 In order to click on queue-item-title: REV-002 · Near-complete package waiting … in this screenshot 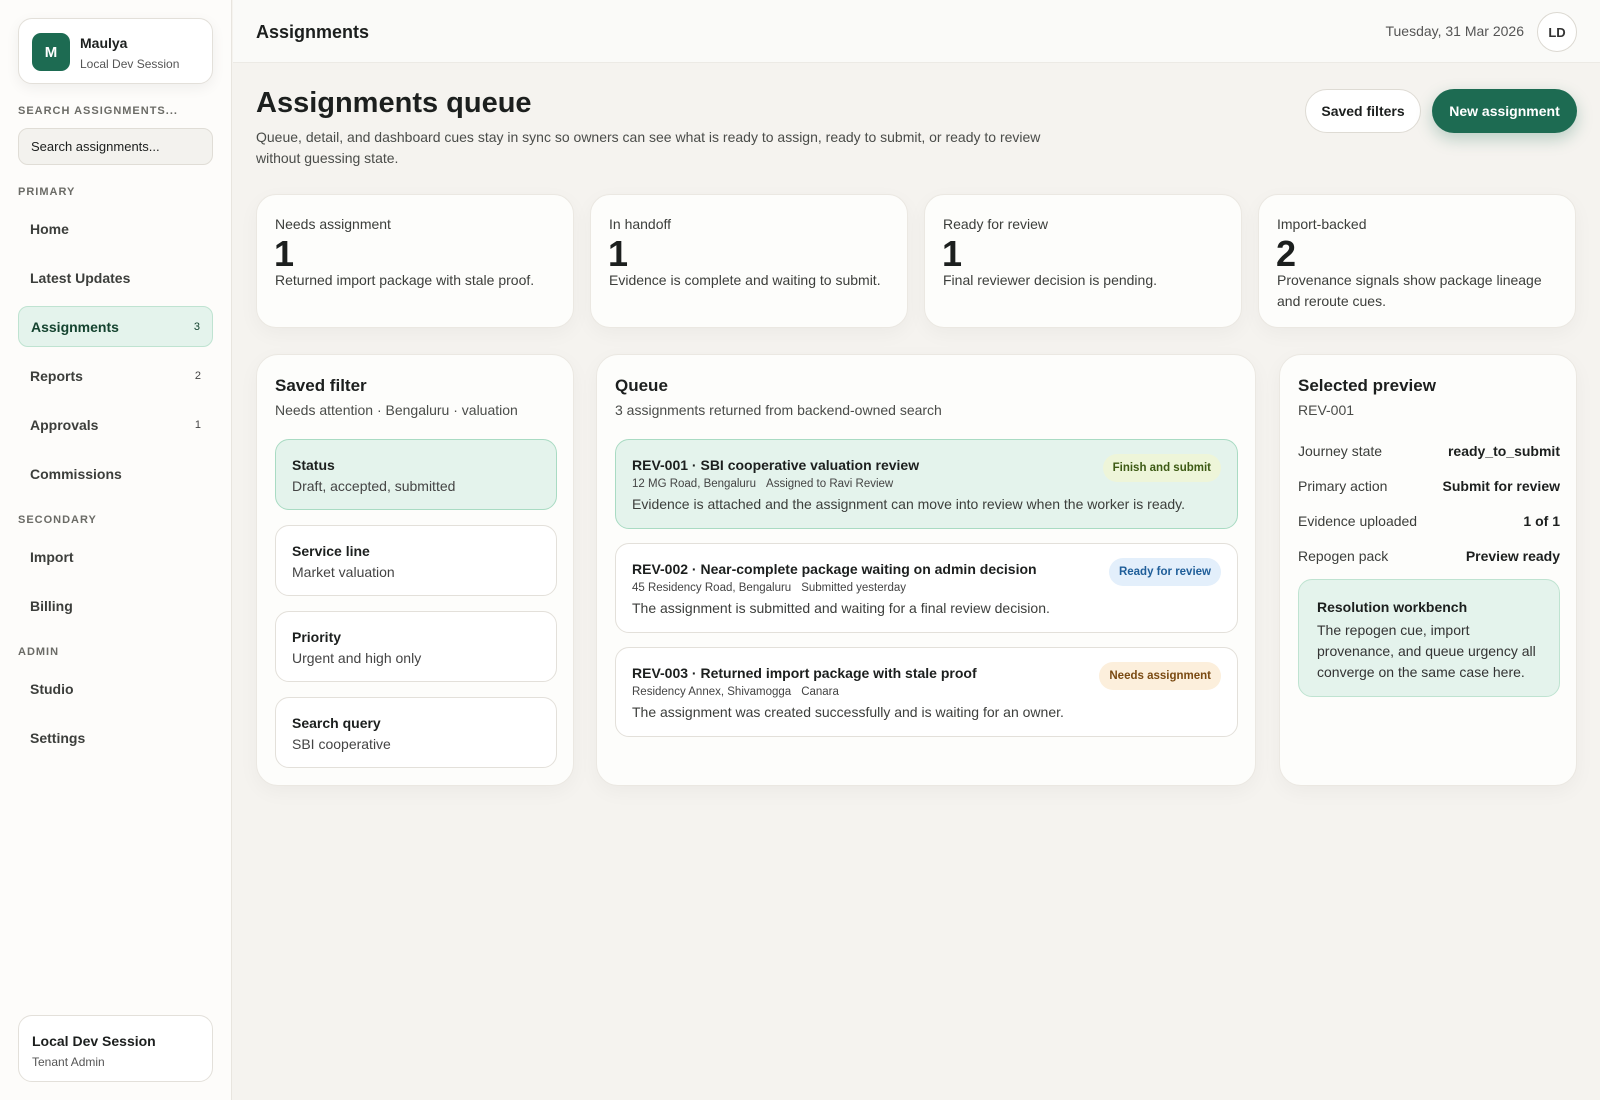, I will do `click(834, 569)`.